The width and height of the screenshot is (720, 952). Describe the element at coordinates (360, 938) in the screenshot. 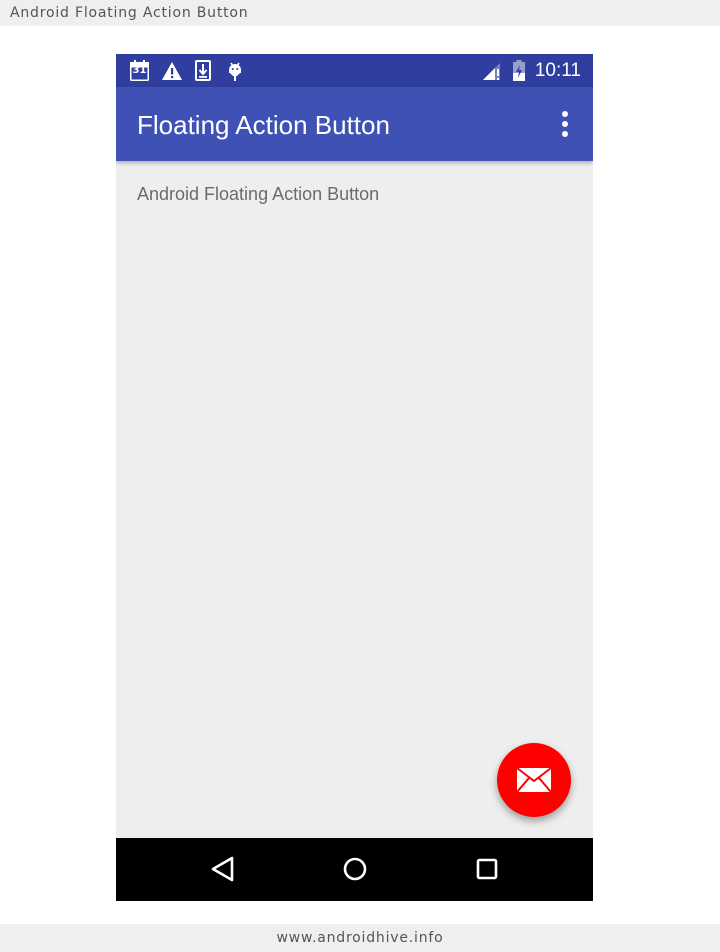

I see `page-footer-caption: www.androidhive.info` at that location.